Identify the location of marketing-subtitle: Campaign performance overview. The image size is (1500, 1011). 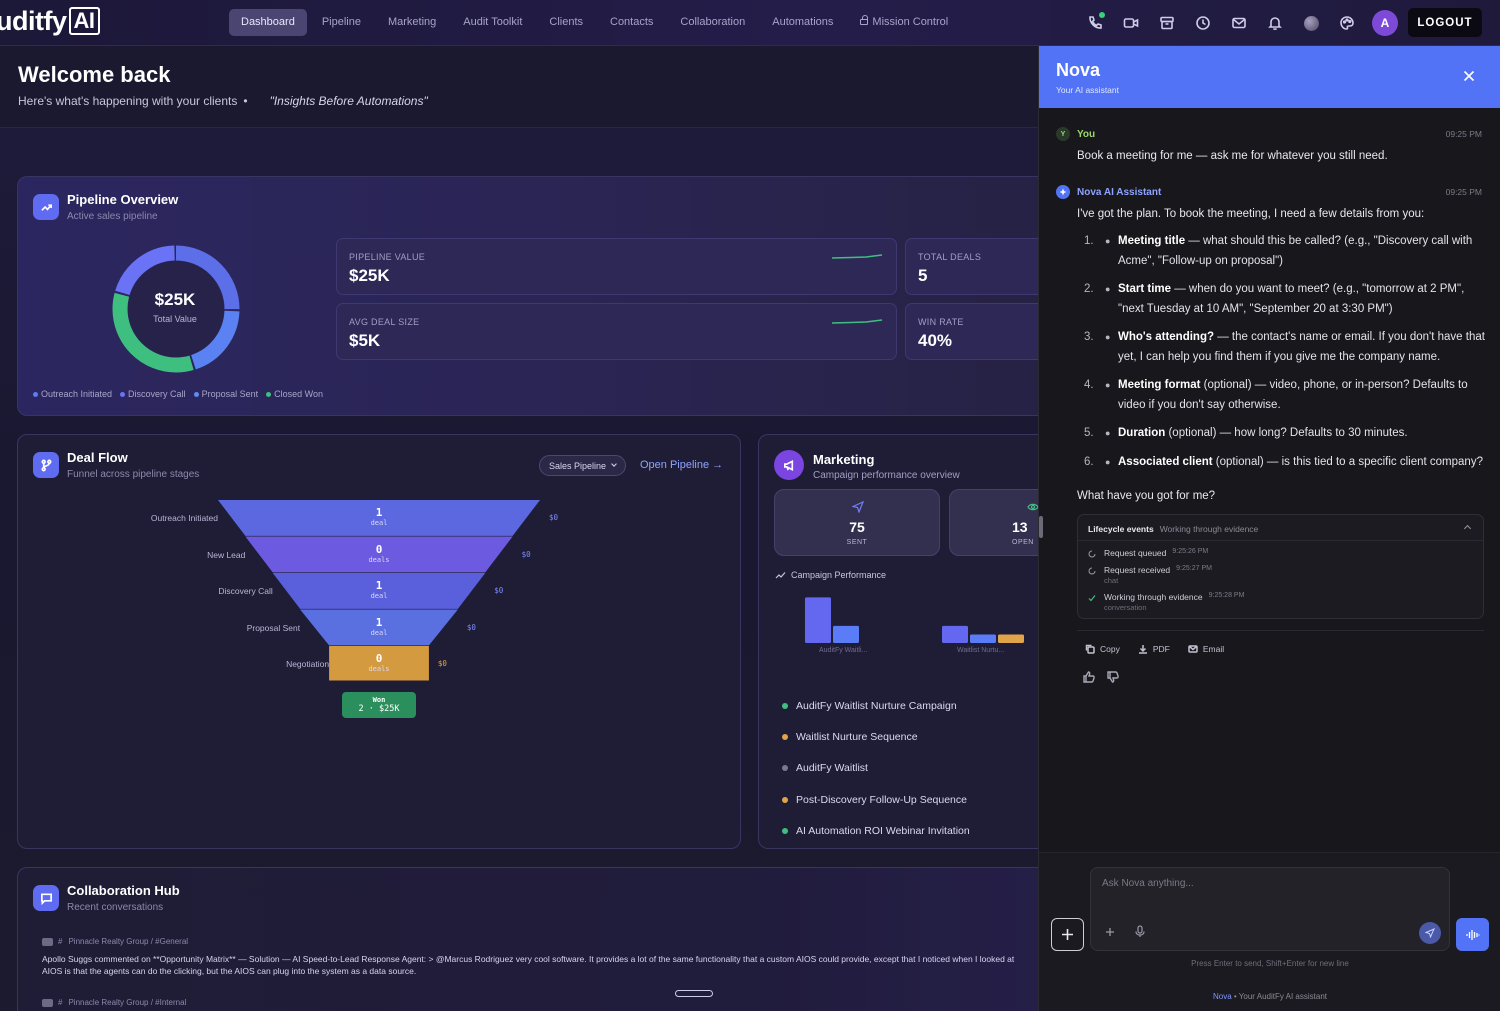
(886, 475).